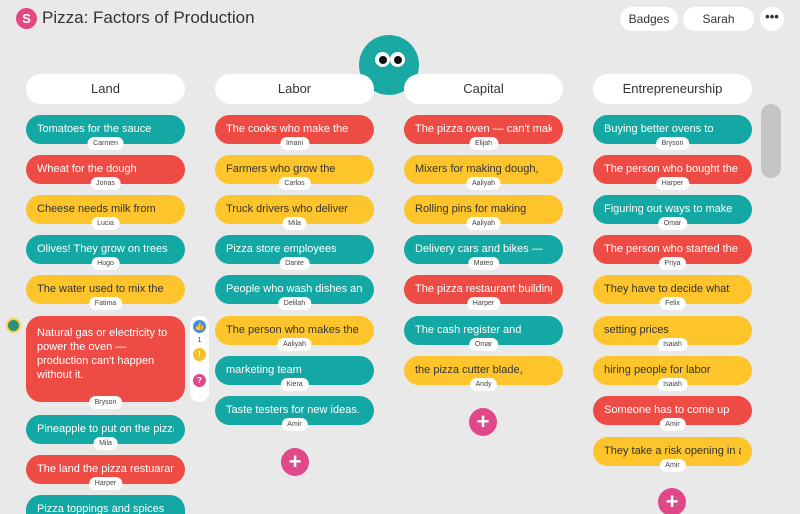  Describe the element at coordinates (199, 326) in the screenshot. I see `thumbs-up-icon: 👍` at that location.